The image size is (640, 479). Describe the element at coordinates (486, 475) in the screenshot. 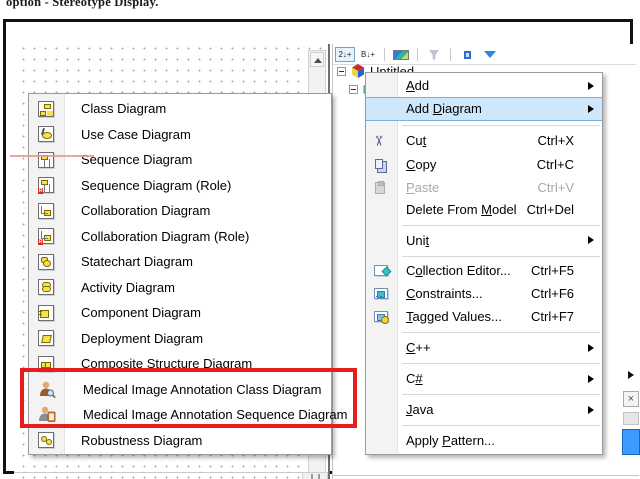

I see `properties-divider` at that location.